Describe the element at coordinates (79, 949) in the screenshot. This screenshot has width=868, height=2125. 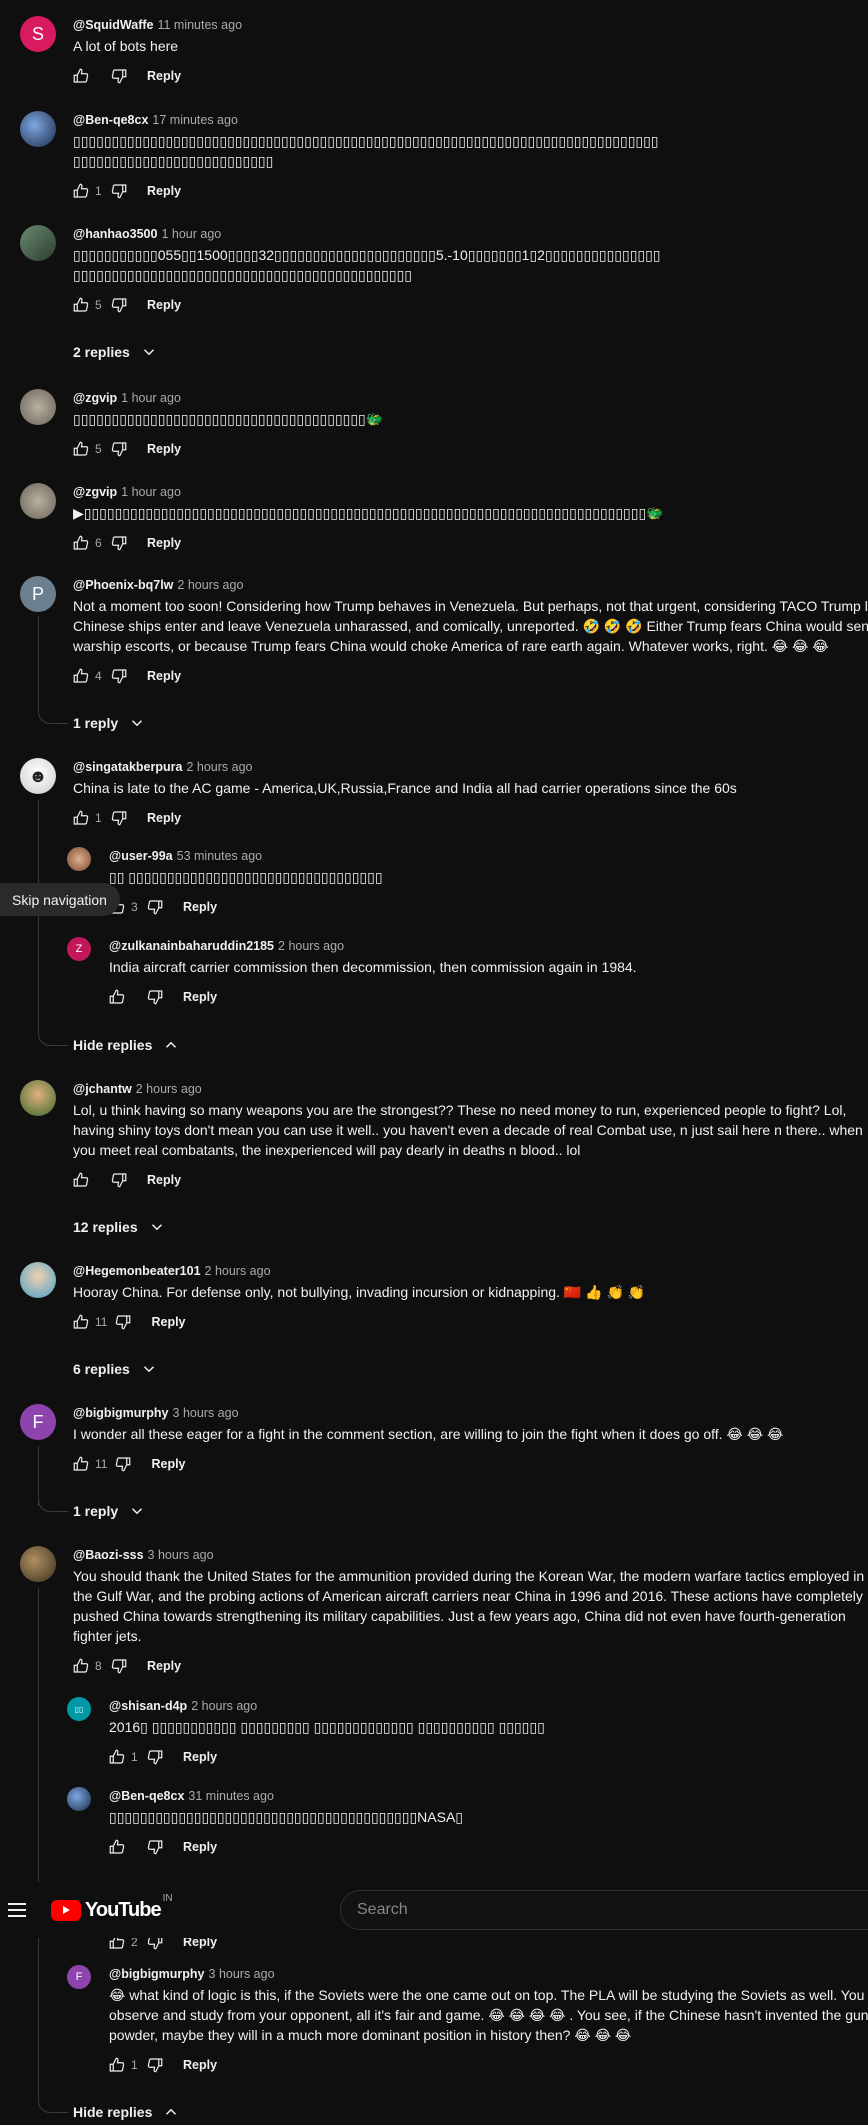
I see `avatar: Z` at that location.